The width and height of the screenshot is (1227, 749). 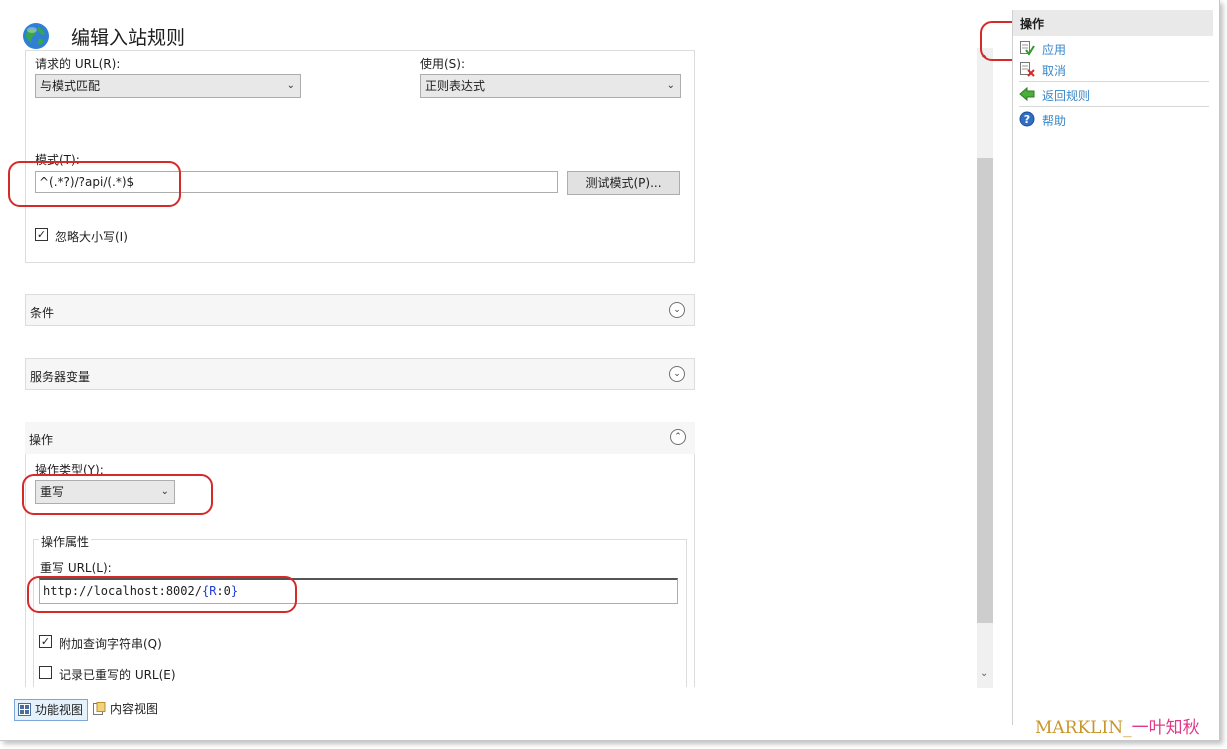 What do you see at coordinates (360, 438) in the screenshot?
I see `action-section-header: 操作 ⌃` at bounding box center [360, 438].